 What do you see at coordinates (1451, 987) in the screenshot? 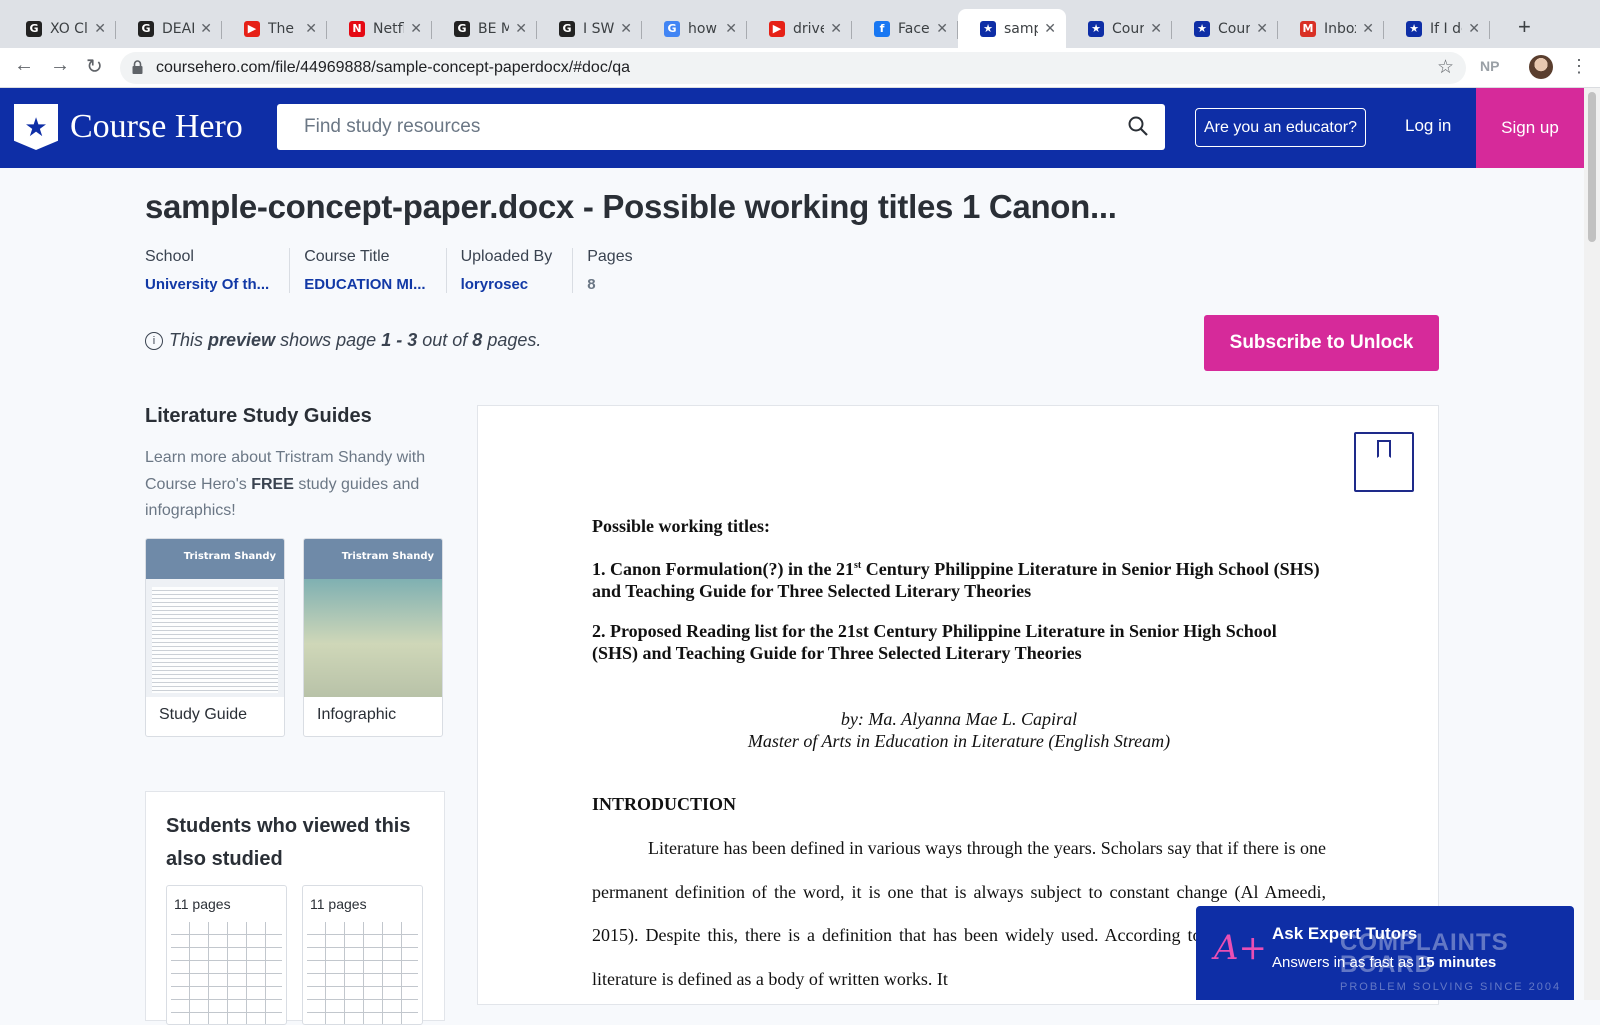
I see `watermark-small: PROBLEM SOLVING SINCE 2004` at bounding box center [1451, 987].